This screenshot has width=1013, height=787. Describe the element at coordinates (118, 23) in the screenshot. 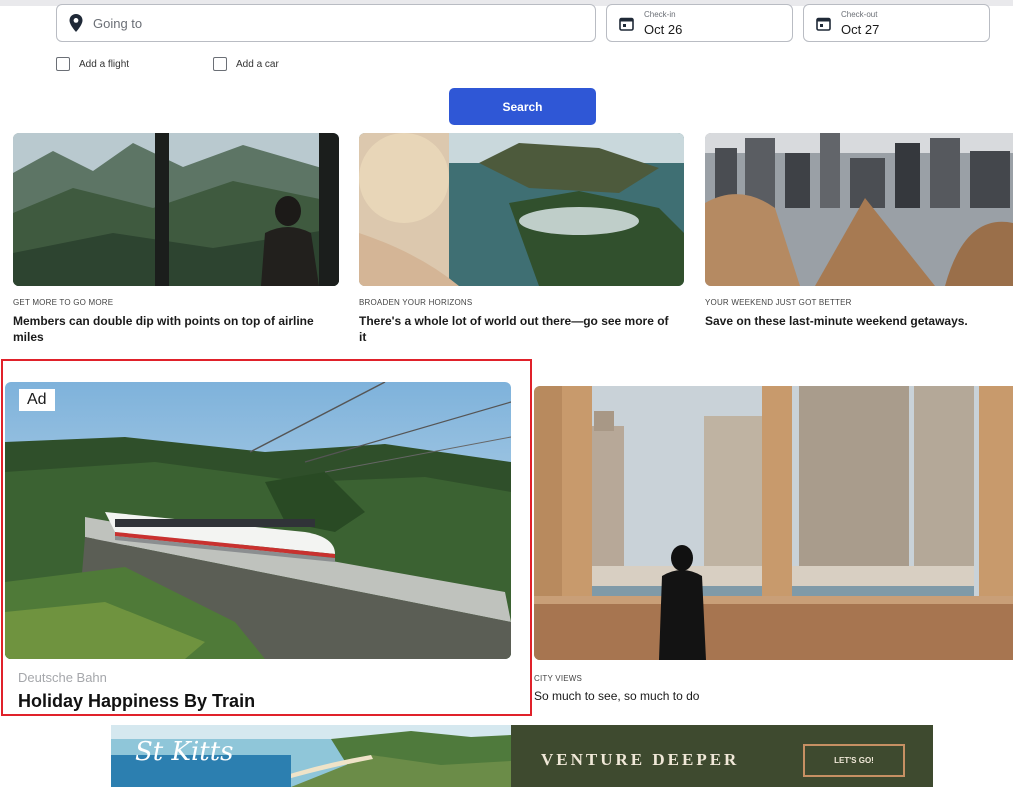

I see `destination-placeholder: Going to` at that location.